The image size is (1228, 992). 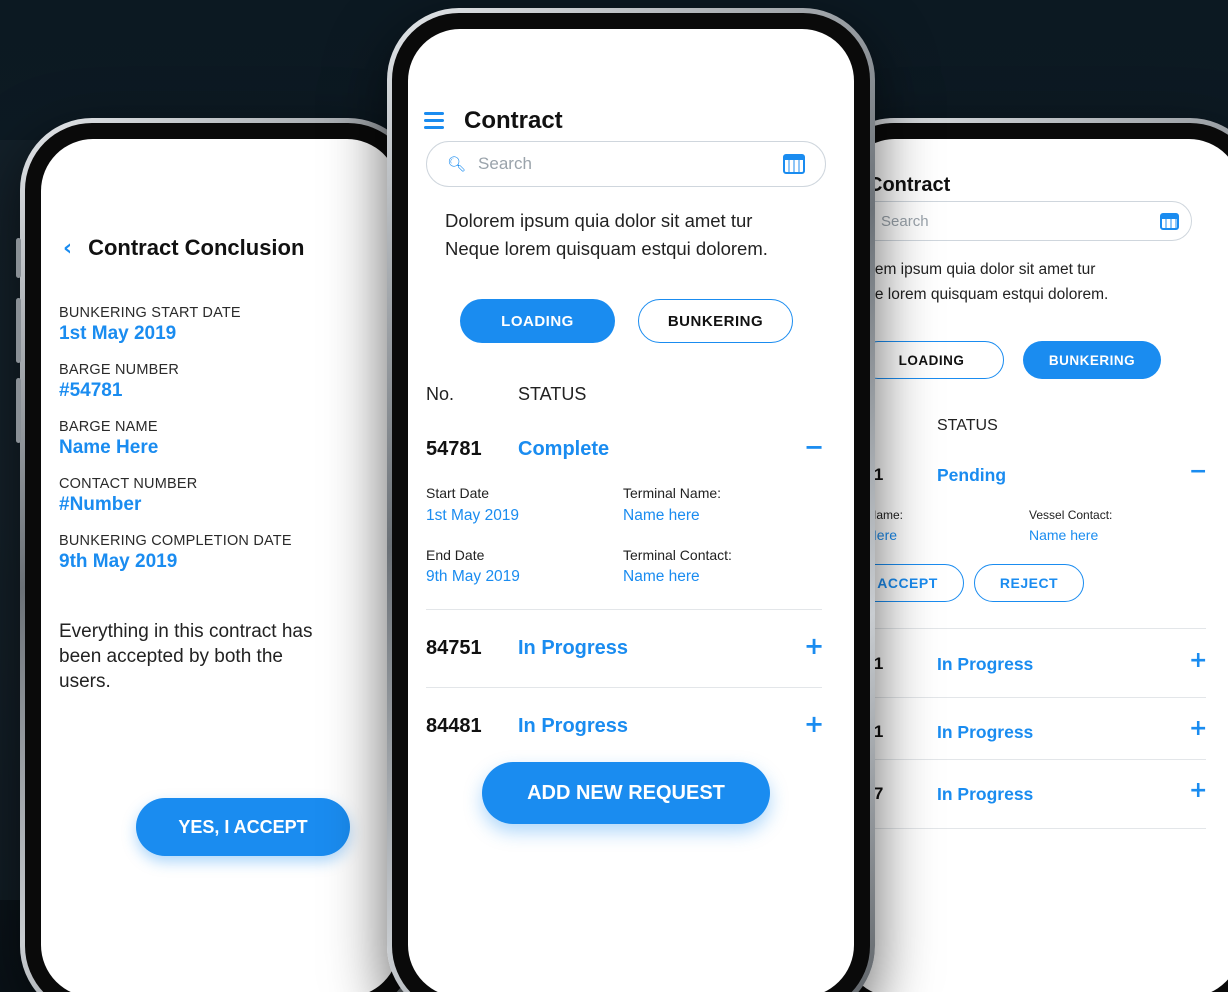 I want to click on field-label: BUNKERING COMPLETION DATE, so click(x=175, y=541).